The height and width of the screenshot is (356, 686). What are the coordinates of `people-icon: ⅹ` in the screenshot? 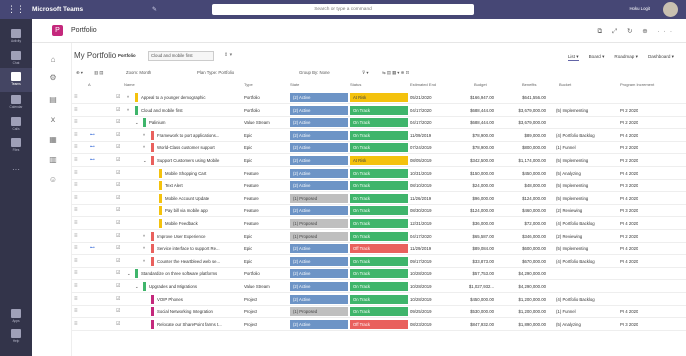 It's located at (53, 119).